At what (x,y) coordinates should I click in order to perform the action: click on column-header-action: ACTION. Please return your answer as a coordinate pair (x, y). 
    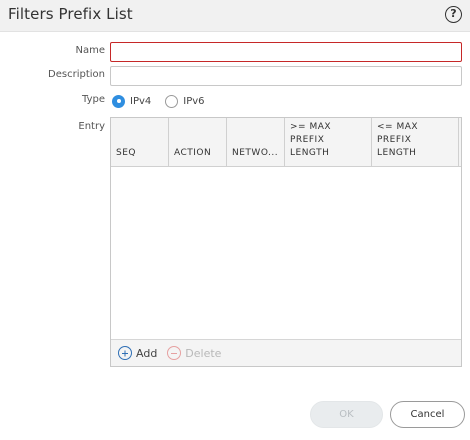
    Looking at the image, I should click on (198, 142).